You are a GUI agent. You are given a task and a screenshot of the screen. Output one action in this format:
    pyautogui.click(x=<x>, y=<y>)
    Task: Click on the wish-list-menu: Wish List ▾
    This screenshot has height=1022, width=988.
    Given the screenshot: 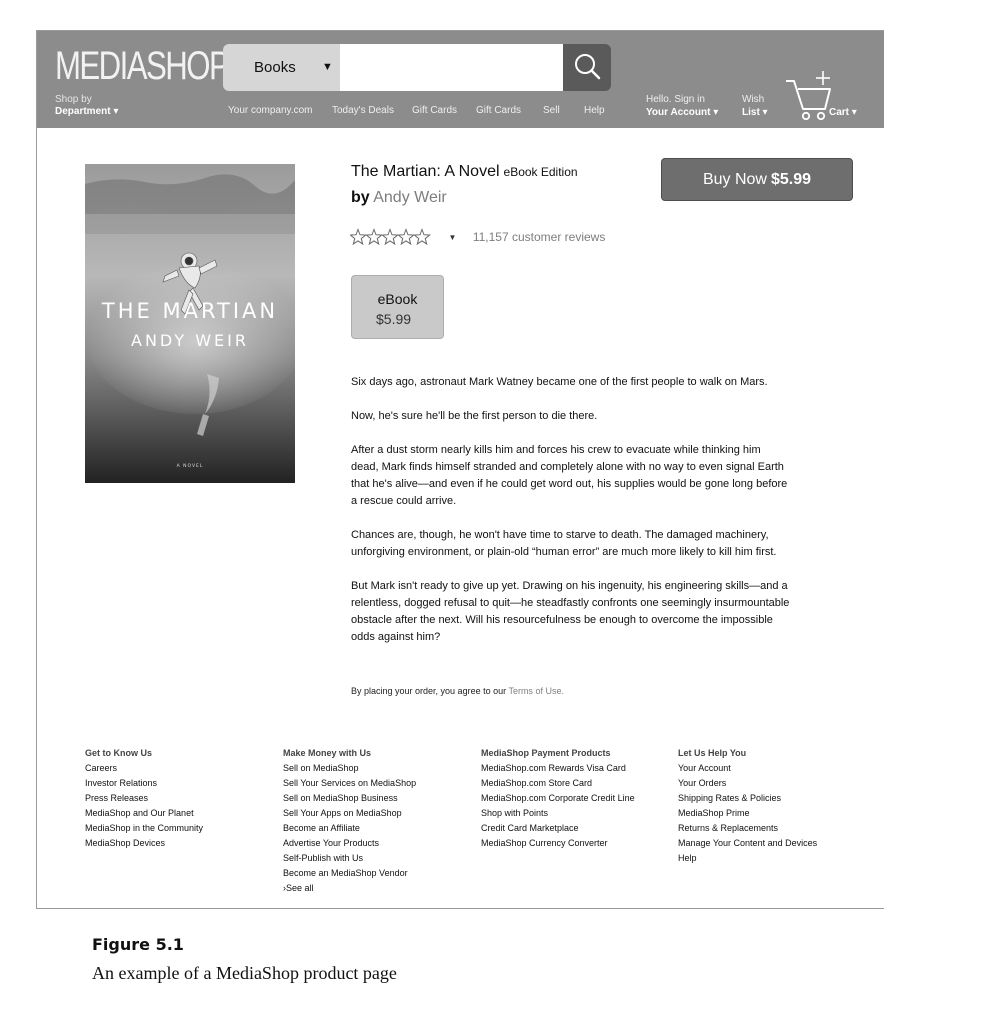 What is the action you would take?
    pyautogui.click(x=755, y=106)
    